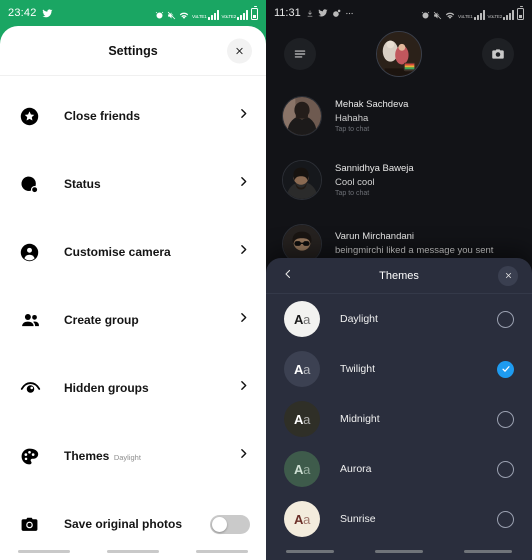 This screenshot has height=560, width=532. What do you see at coordinates (35, 388) in the screenshot?
I see `eye-hidden-icon` at bounding box center [35, 388].